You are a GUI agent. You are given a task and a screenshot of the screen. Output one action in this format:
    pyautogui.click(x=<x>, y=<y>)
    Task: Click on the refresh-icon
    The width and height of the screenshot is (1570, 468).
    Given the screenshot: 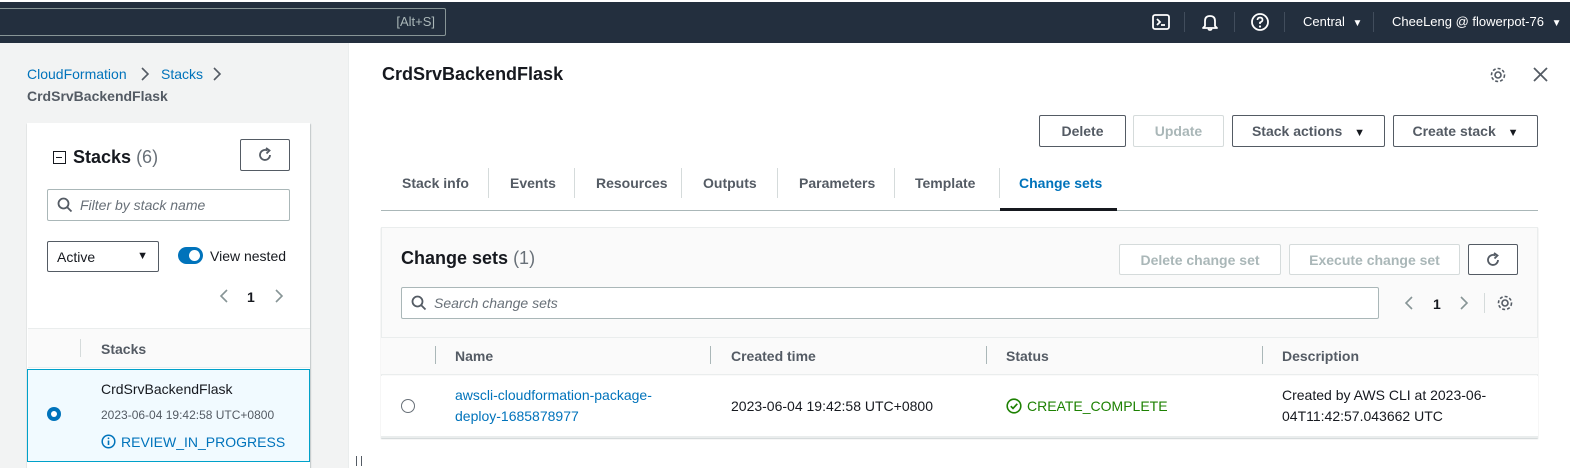 What is the action you would take?
    pyautogui.click(x=265, y=154)
    